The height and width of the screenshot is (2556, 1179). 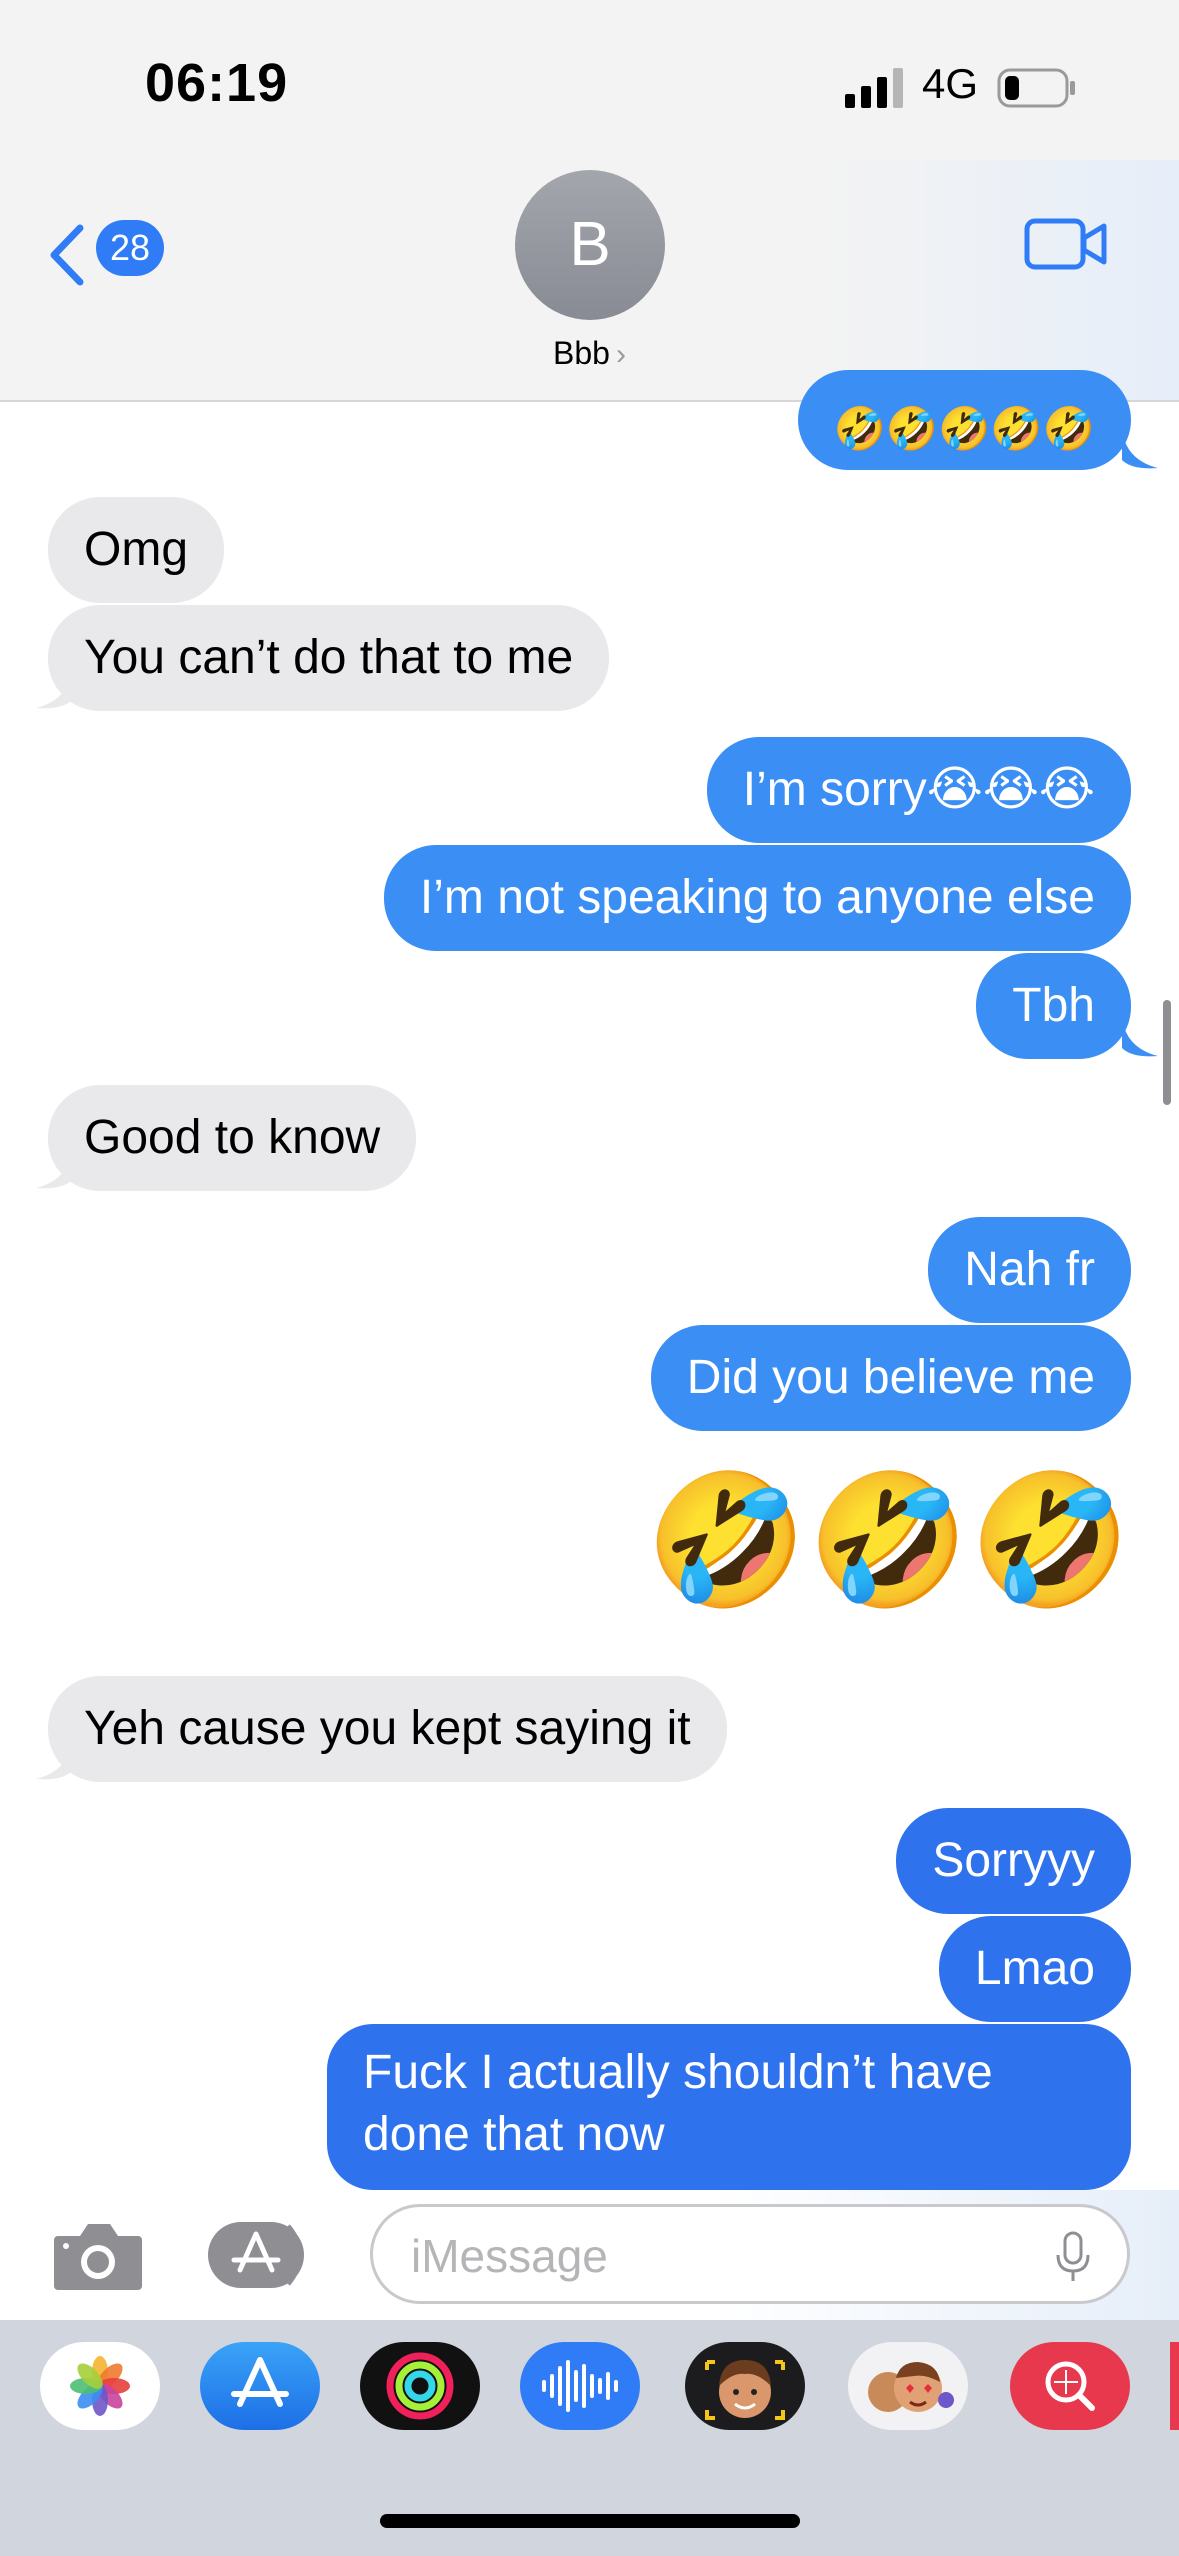 What do you see at coordinates (136, 550) in the screenshot?
I see `incoming-message-bubble: Omg` at bounding box center [136, 550].